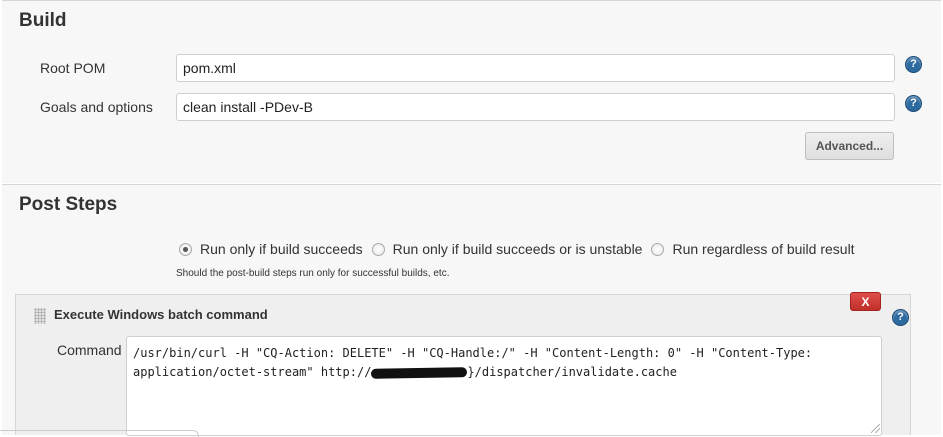 The height and width of the screenshot is (437, 943). What do you see at coordinates (875, 428) in the screenshot?
I see `resize-grip-icon` at bounding box center [875, 428].